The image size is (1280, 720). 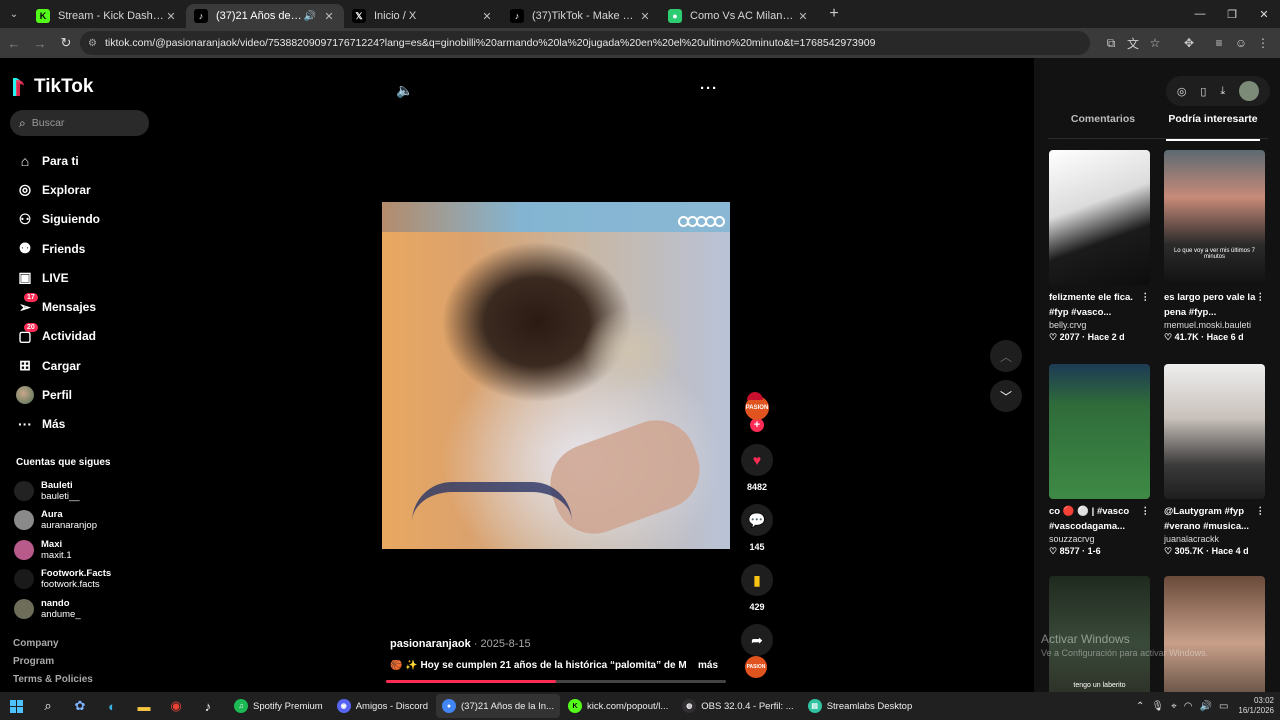 What do you see at coordinates (1103, 124) in the screenshot?
I see `panel-tab: Comentarios` at bounding box center [1103, 124].